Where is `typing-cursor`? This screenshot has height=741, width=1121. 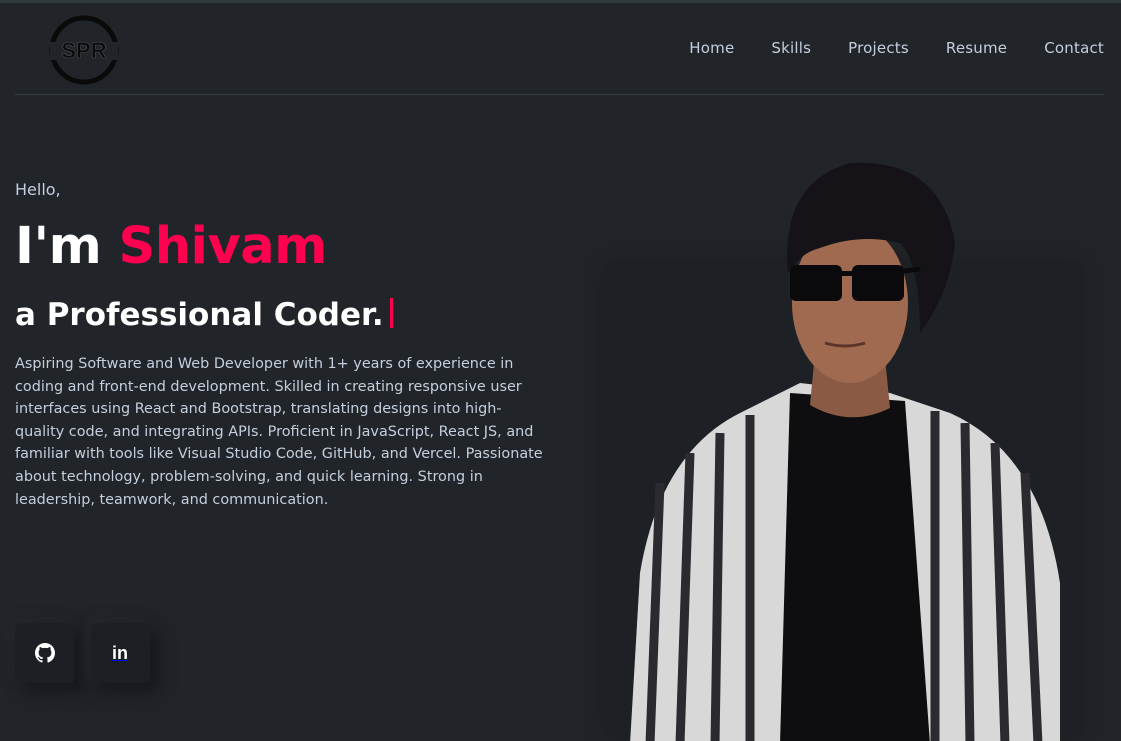
typing-cursor is located at coordinates (391, 313).